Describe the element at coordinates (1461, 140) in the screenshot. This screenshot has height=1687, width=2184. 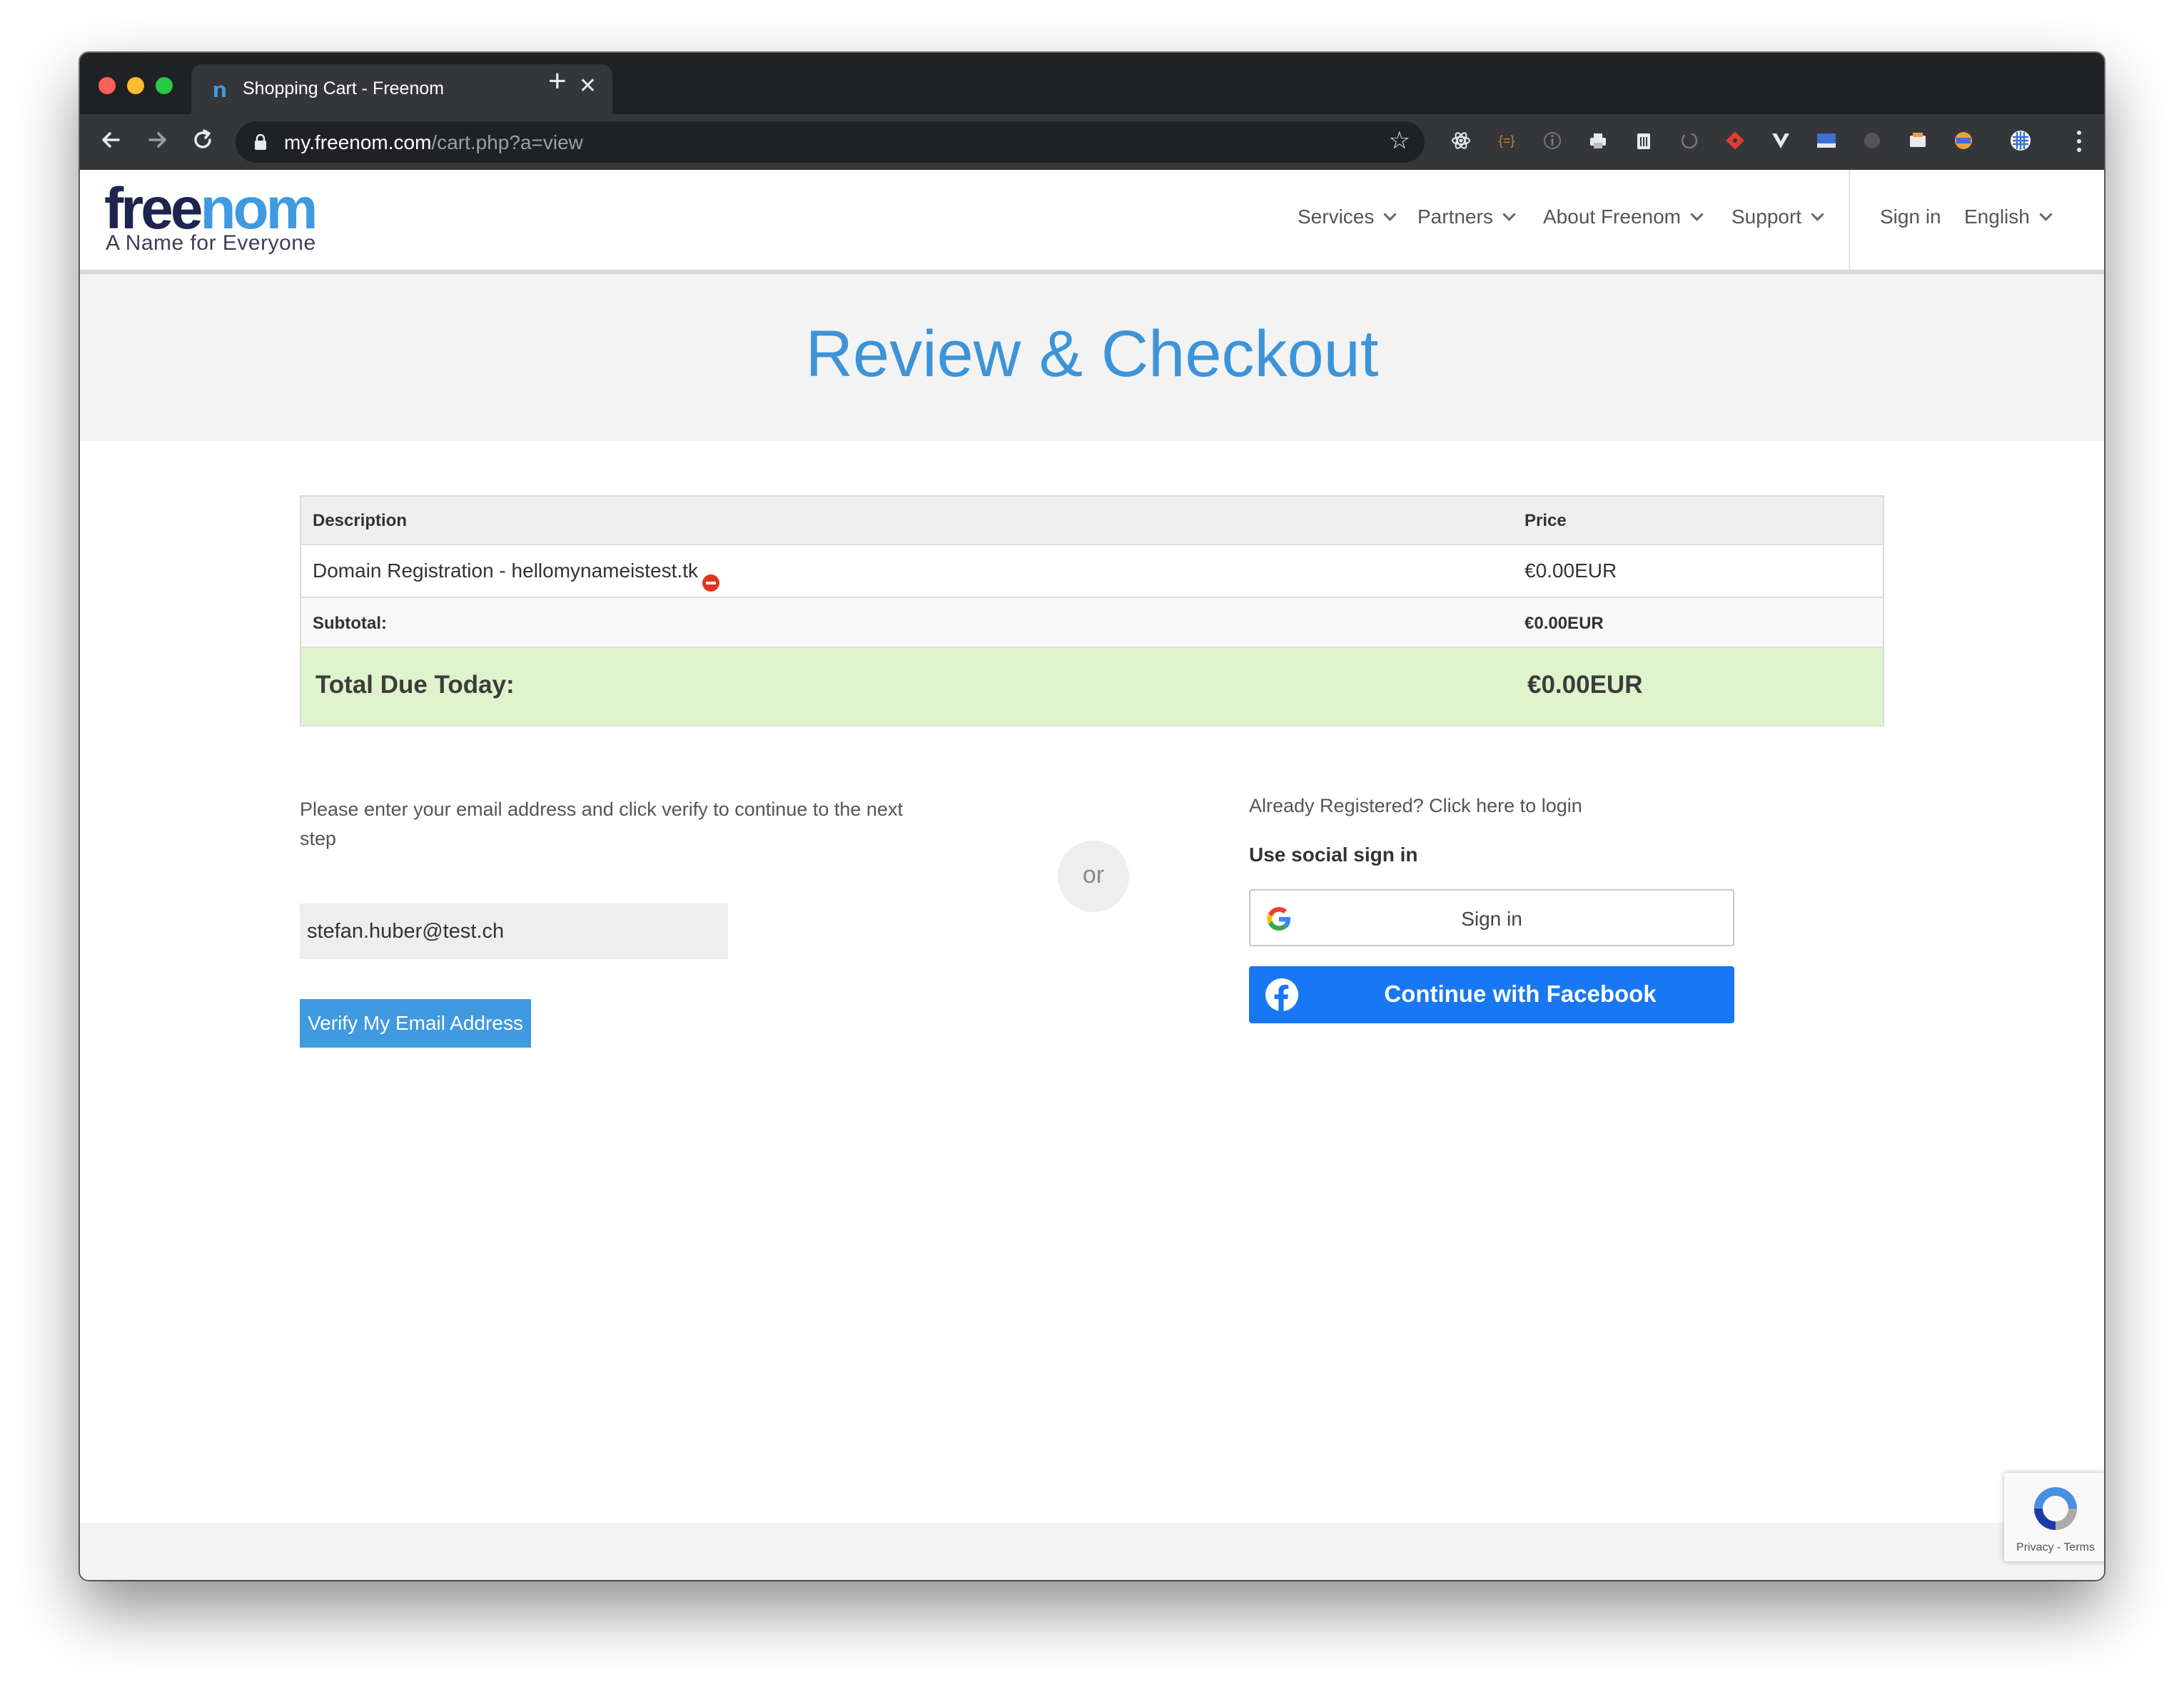
I see `react-devtools-icon` at that location.